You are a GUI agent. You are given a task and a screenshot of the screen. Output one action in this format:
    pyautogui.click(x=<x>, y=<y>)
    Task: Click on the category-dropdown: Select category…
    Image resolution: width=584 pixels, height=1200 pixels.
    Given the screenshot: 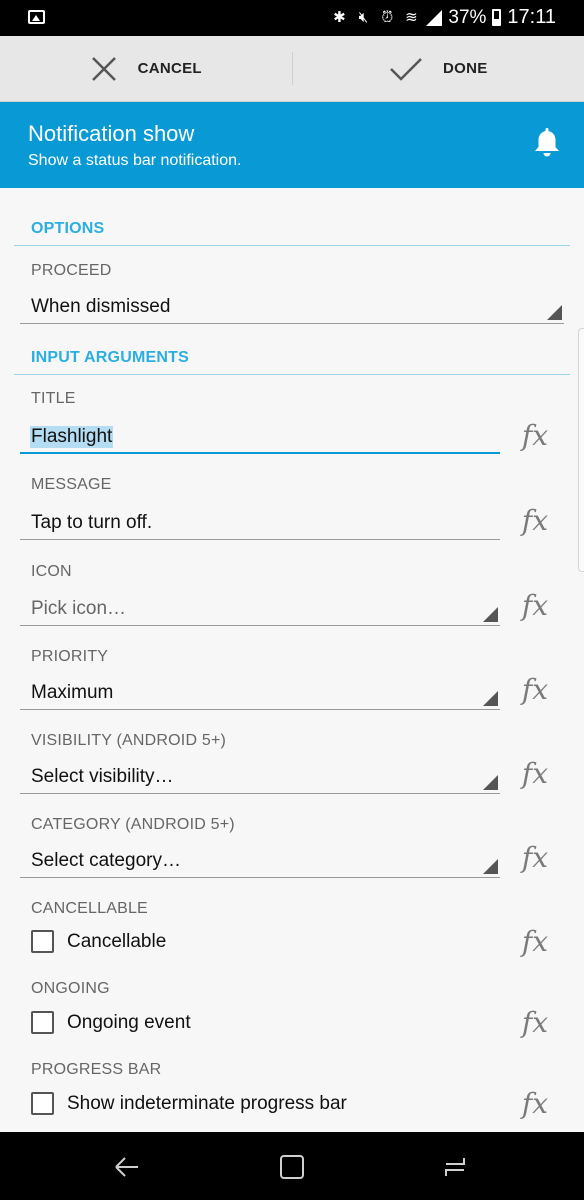 What is the action you would take?
    pyautogui.click(x=260, y=861)
    